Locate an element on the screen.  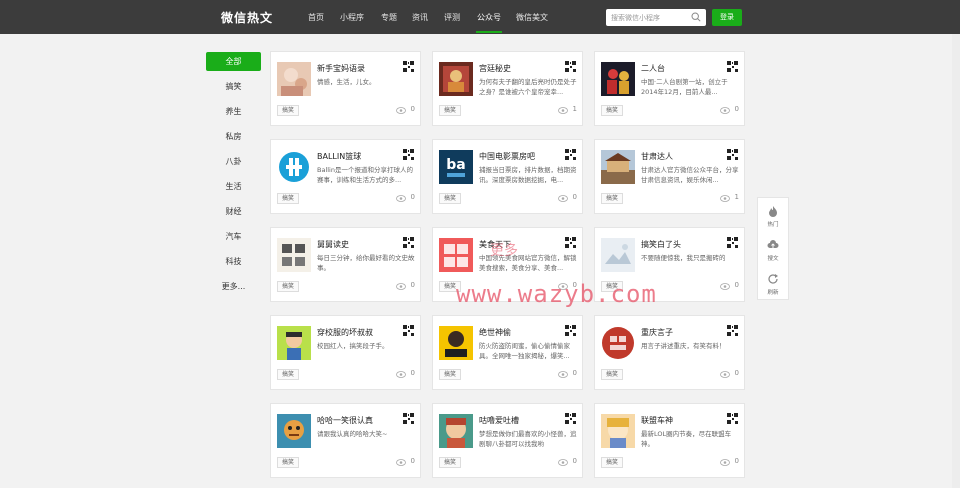
refresh-button: 刷新 is located at coordinates (773, 284).